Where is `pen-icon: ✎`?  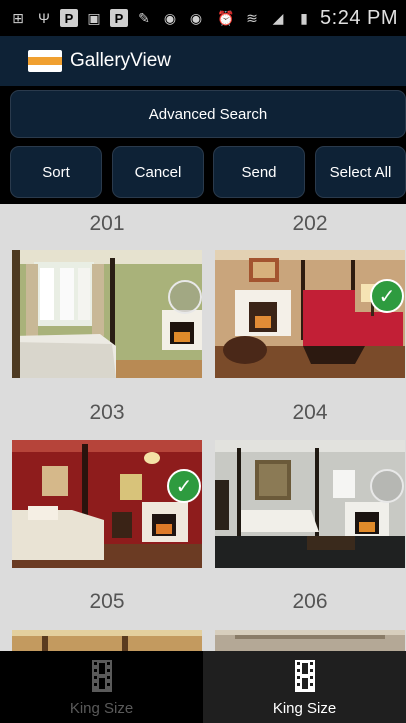 pen-icon: ✎ is located at coordinates (144, 17).